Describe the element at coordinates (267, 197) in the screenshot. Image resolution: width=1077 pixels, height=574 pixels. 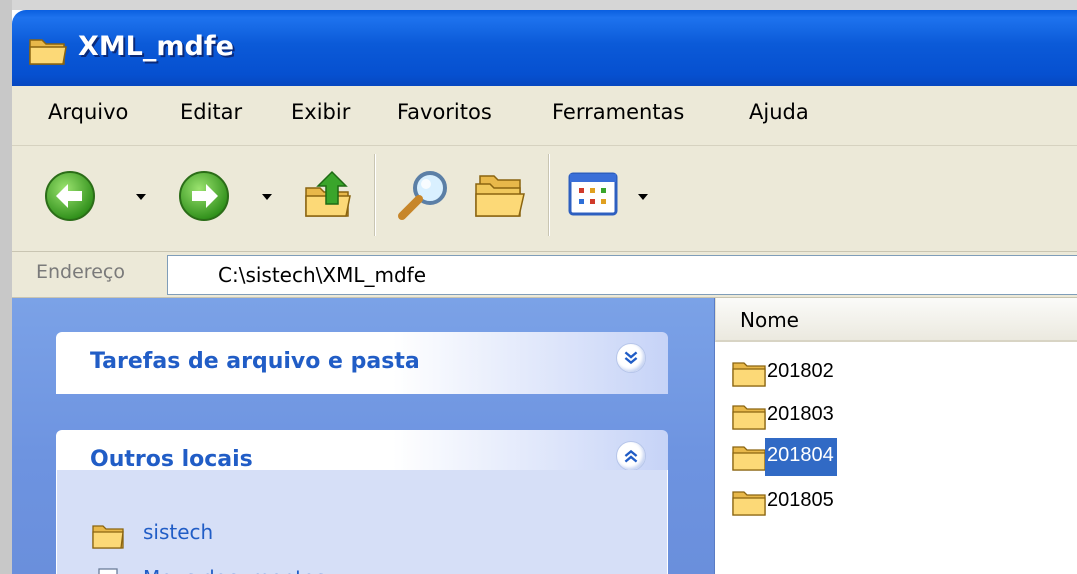
I see `forward-dropdown-arrow` at that location.